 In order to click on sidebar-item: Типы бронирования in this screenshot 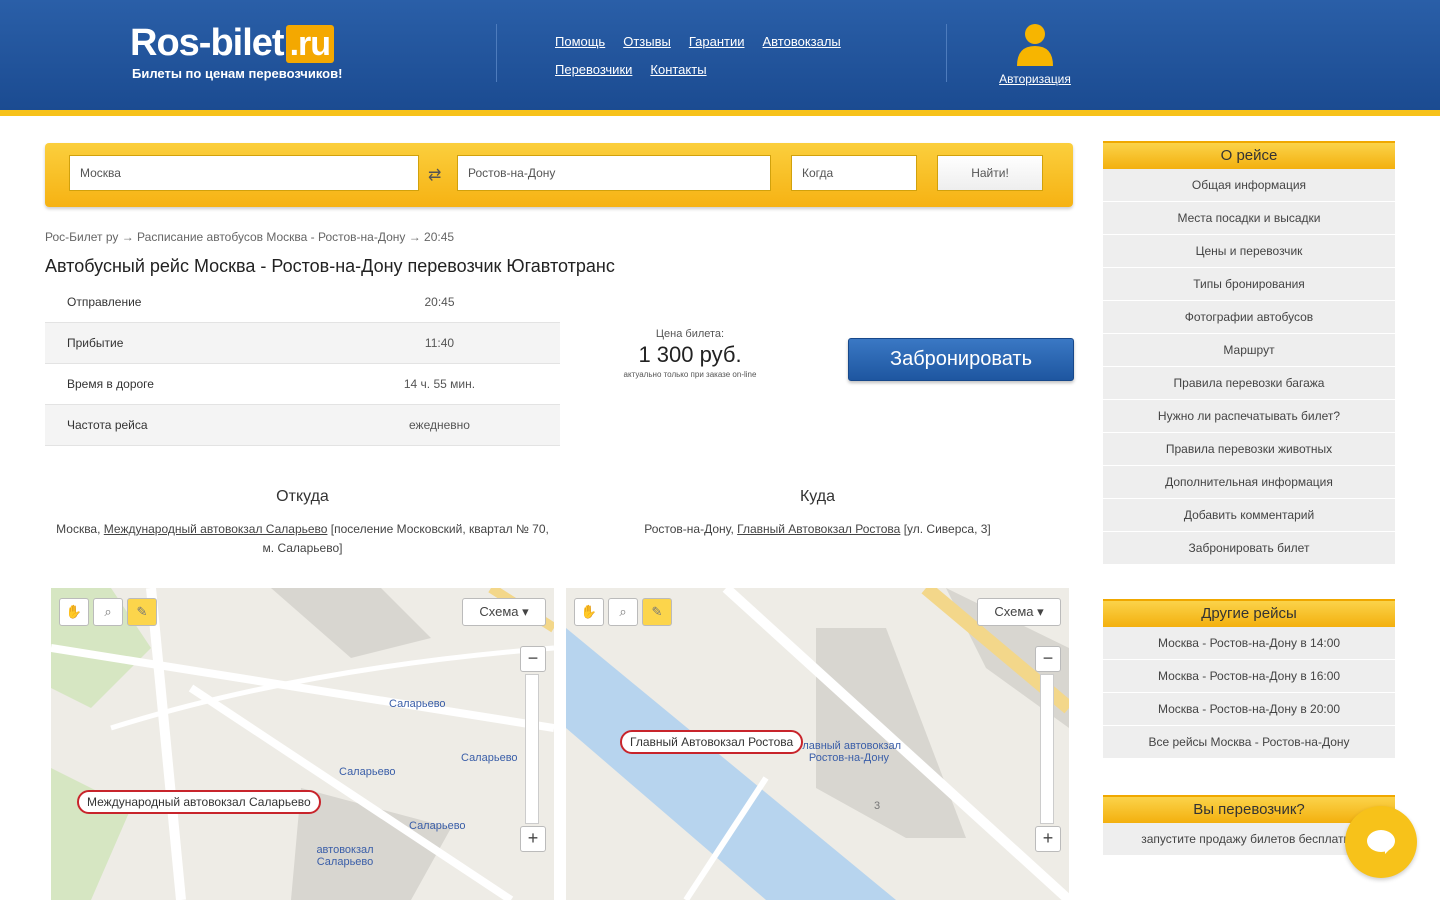, I will do `click(1249, 284)`.